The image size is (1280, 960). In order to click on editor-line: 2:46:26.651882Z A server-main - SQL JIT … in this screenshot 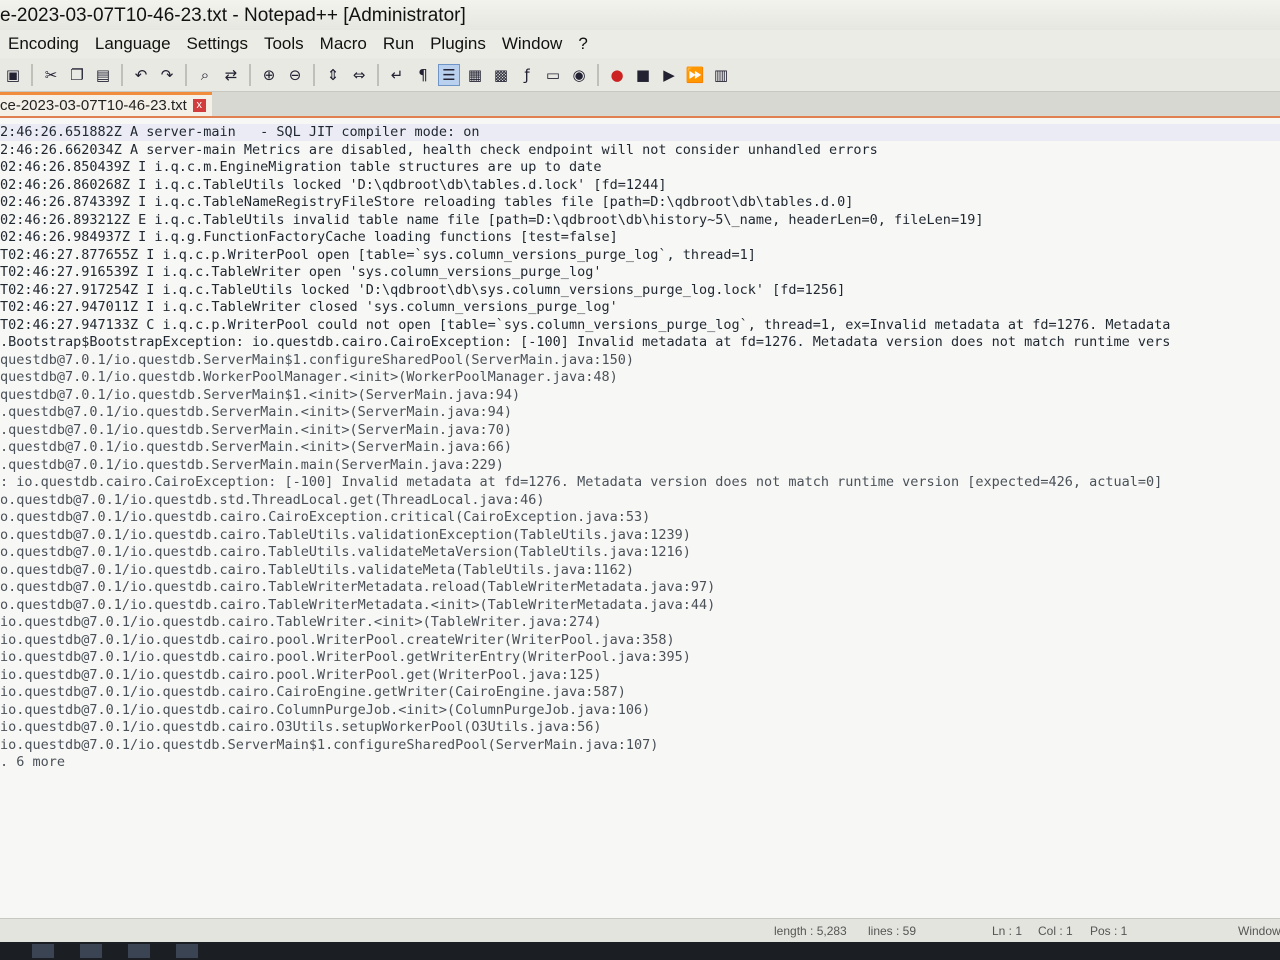, I will do `click(640, 132)`.